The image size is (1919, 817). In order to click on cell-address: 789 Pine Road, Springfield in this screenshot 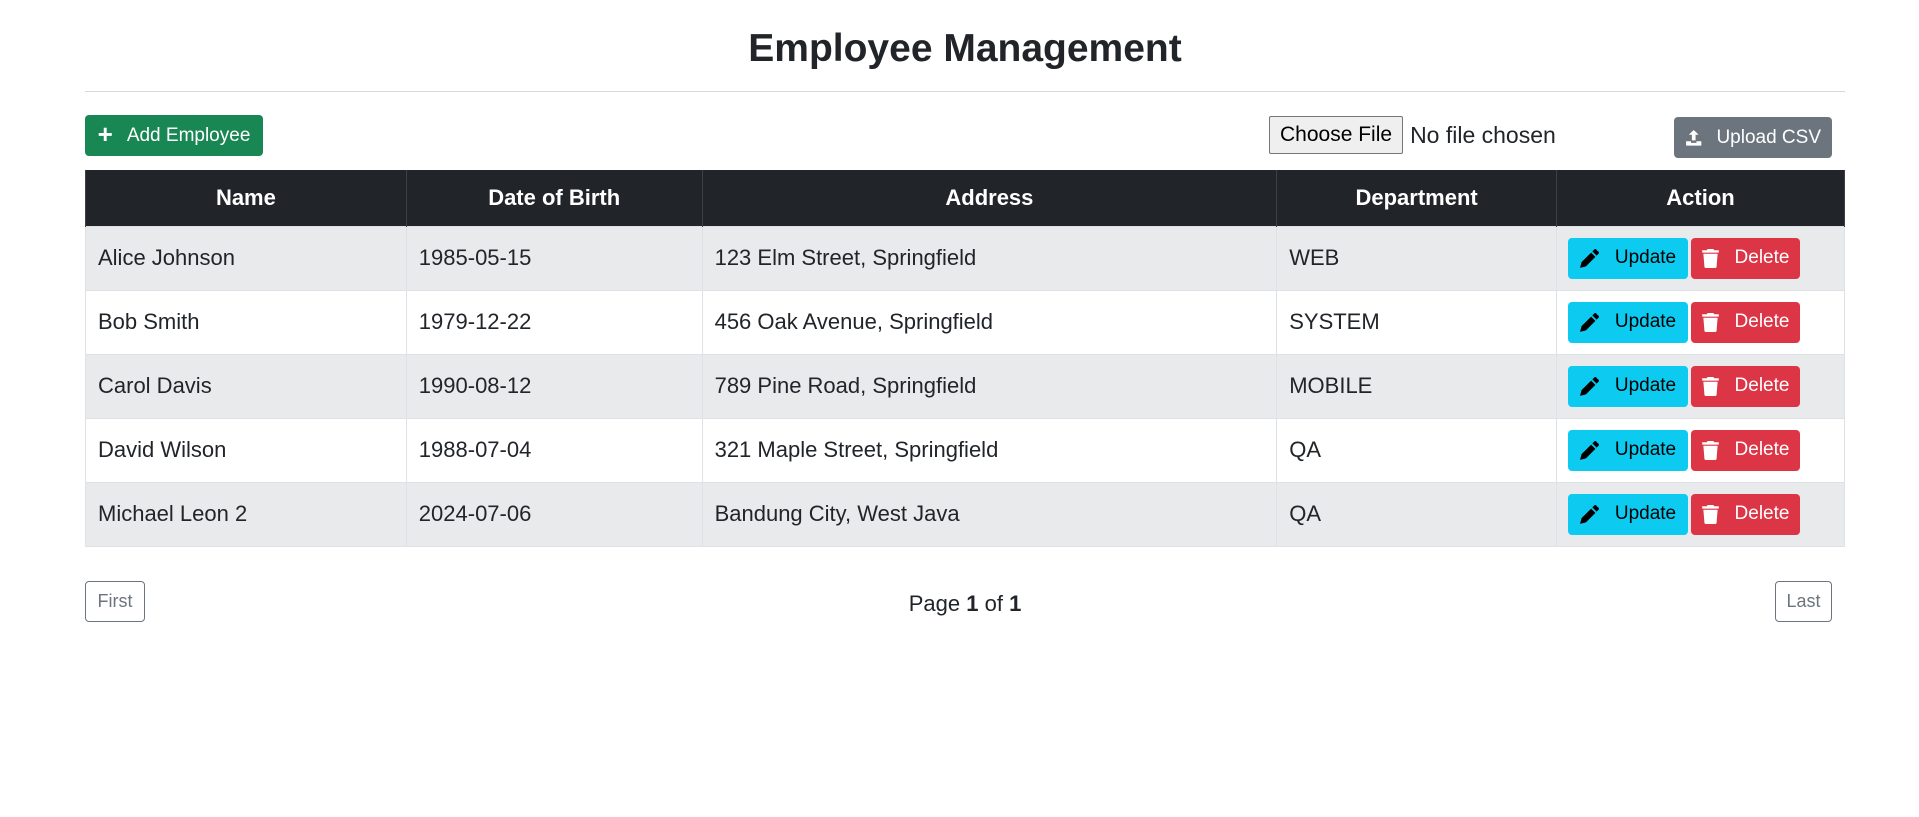, I will do `click(989, 386)`.